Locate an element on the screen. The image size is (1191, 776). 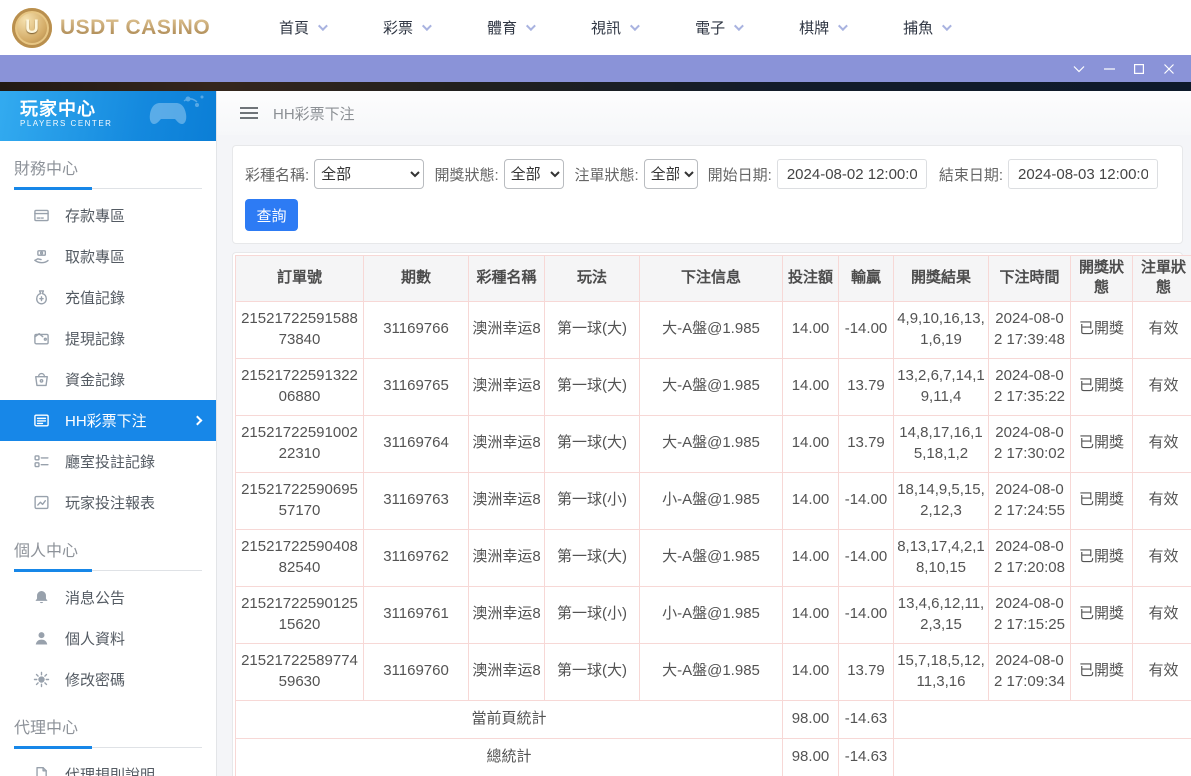
bell-icon is located at coordinates (41, 597).